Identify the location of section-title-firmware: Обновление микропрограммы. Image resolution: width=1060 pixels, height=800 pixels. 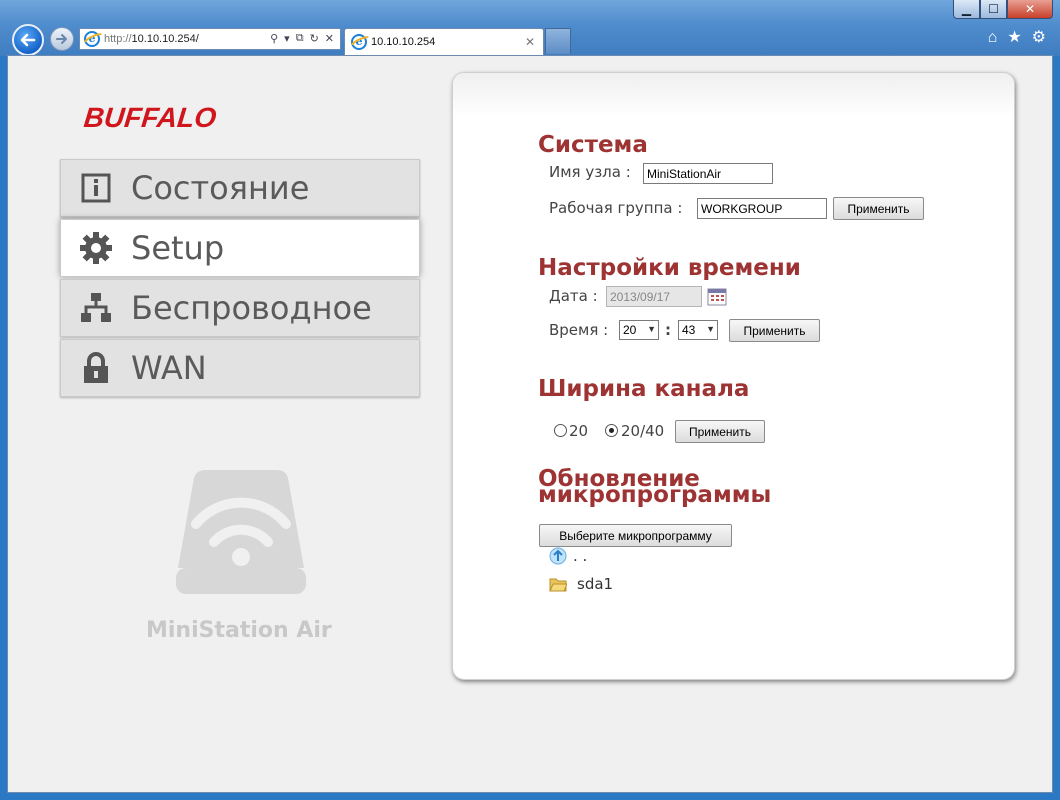
(654, 487).